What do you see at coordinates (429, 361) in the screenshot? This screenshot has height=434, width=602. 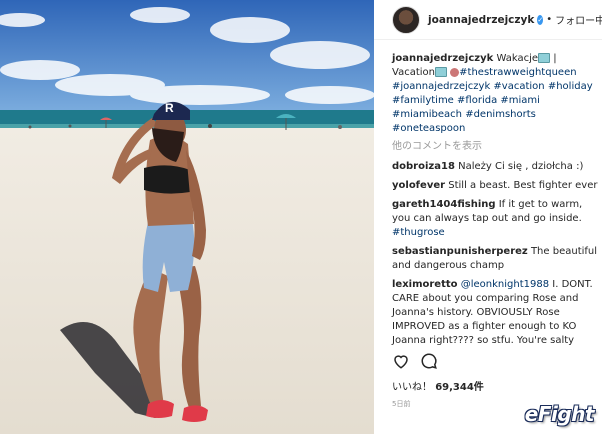 I see `speech-bubble-icon` at bounding box center [429, 361].